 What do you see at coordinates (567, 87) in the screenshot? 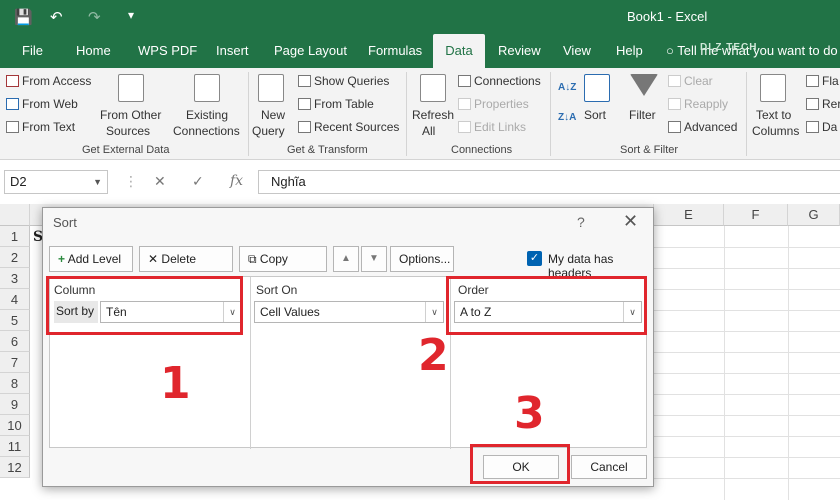
I see `sort-az-icon: A↓Z` at bounding box center [567, 87].